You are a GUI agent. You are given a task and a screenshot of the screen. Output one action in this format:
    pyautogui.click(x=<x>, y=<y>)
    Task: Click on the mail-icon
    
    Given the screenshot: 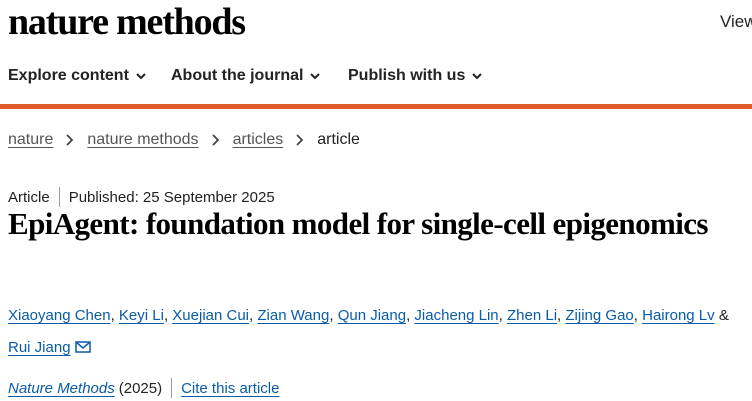 What is the action you would take?
    pyautogui.click(x=82, y=347)
    